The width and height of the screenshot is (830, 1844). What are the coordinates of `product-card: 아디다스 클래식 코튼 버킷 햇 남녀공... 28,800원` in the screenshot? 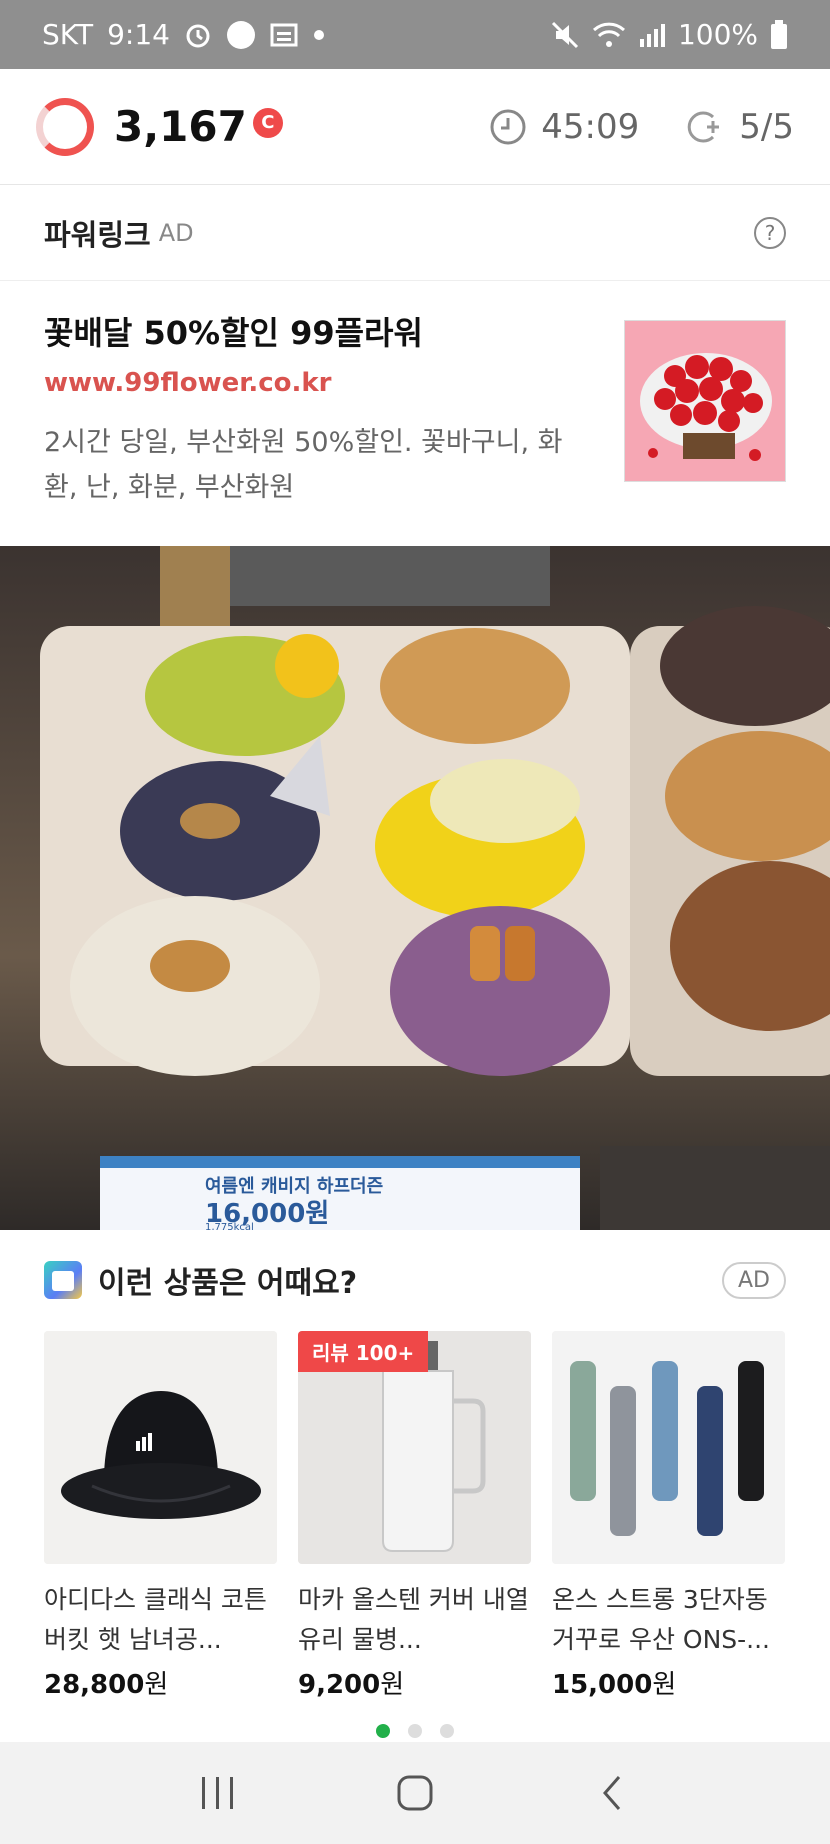 It's located at (160, 1521).